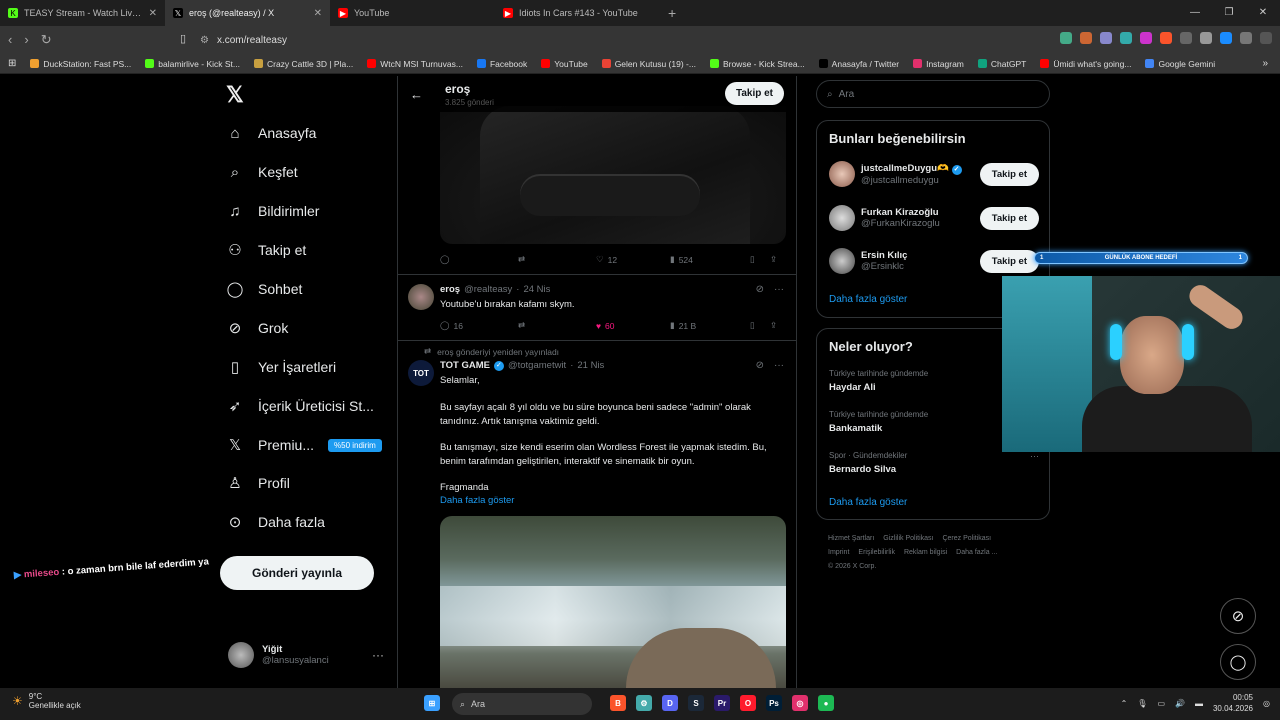 This screenshot has height=720, width=1280. I want to click on tweet-image, so click(613, 602).